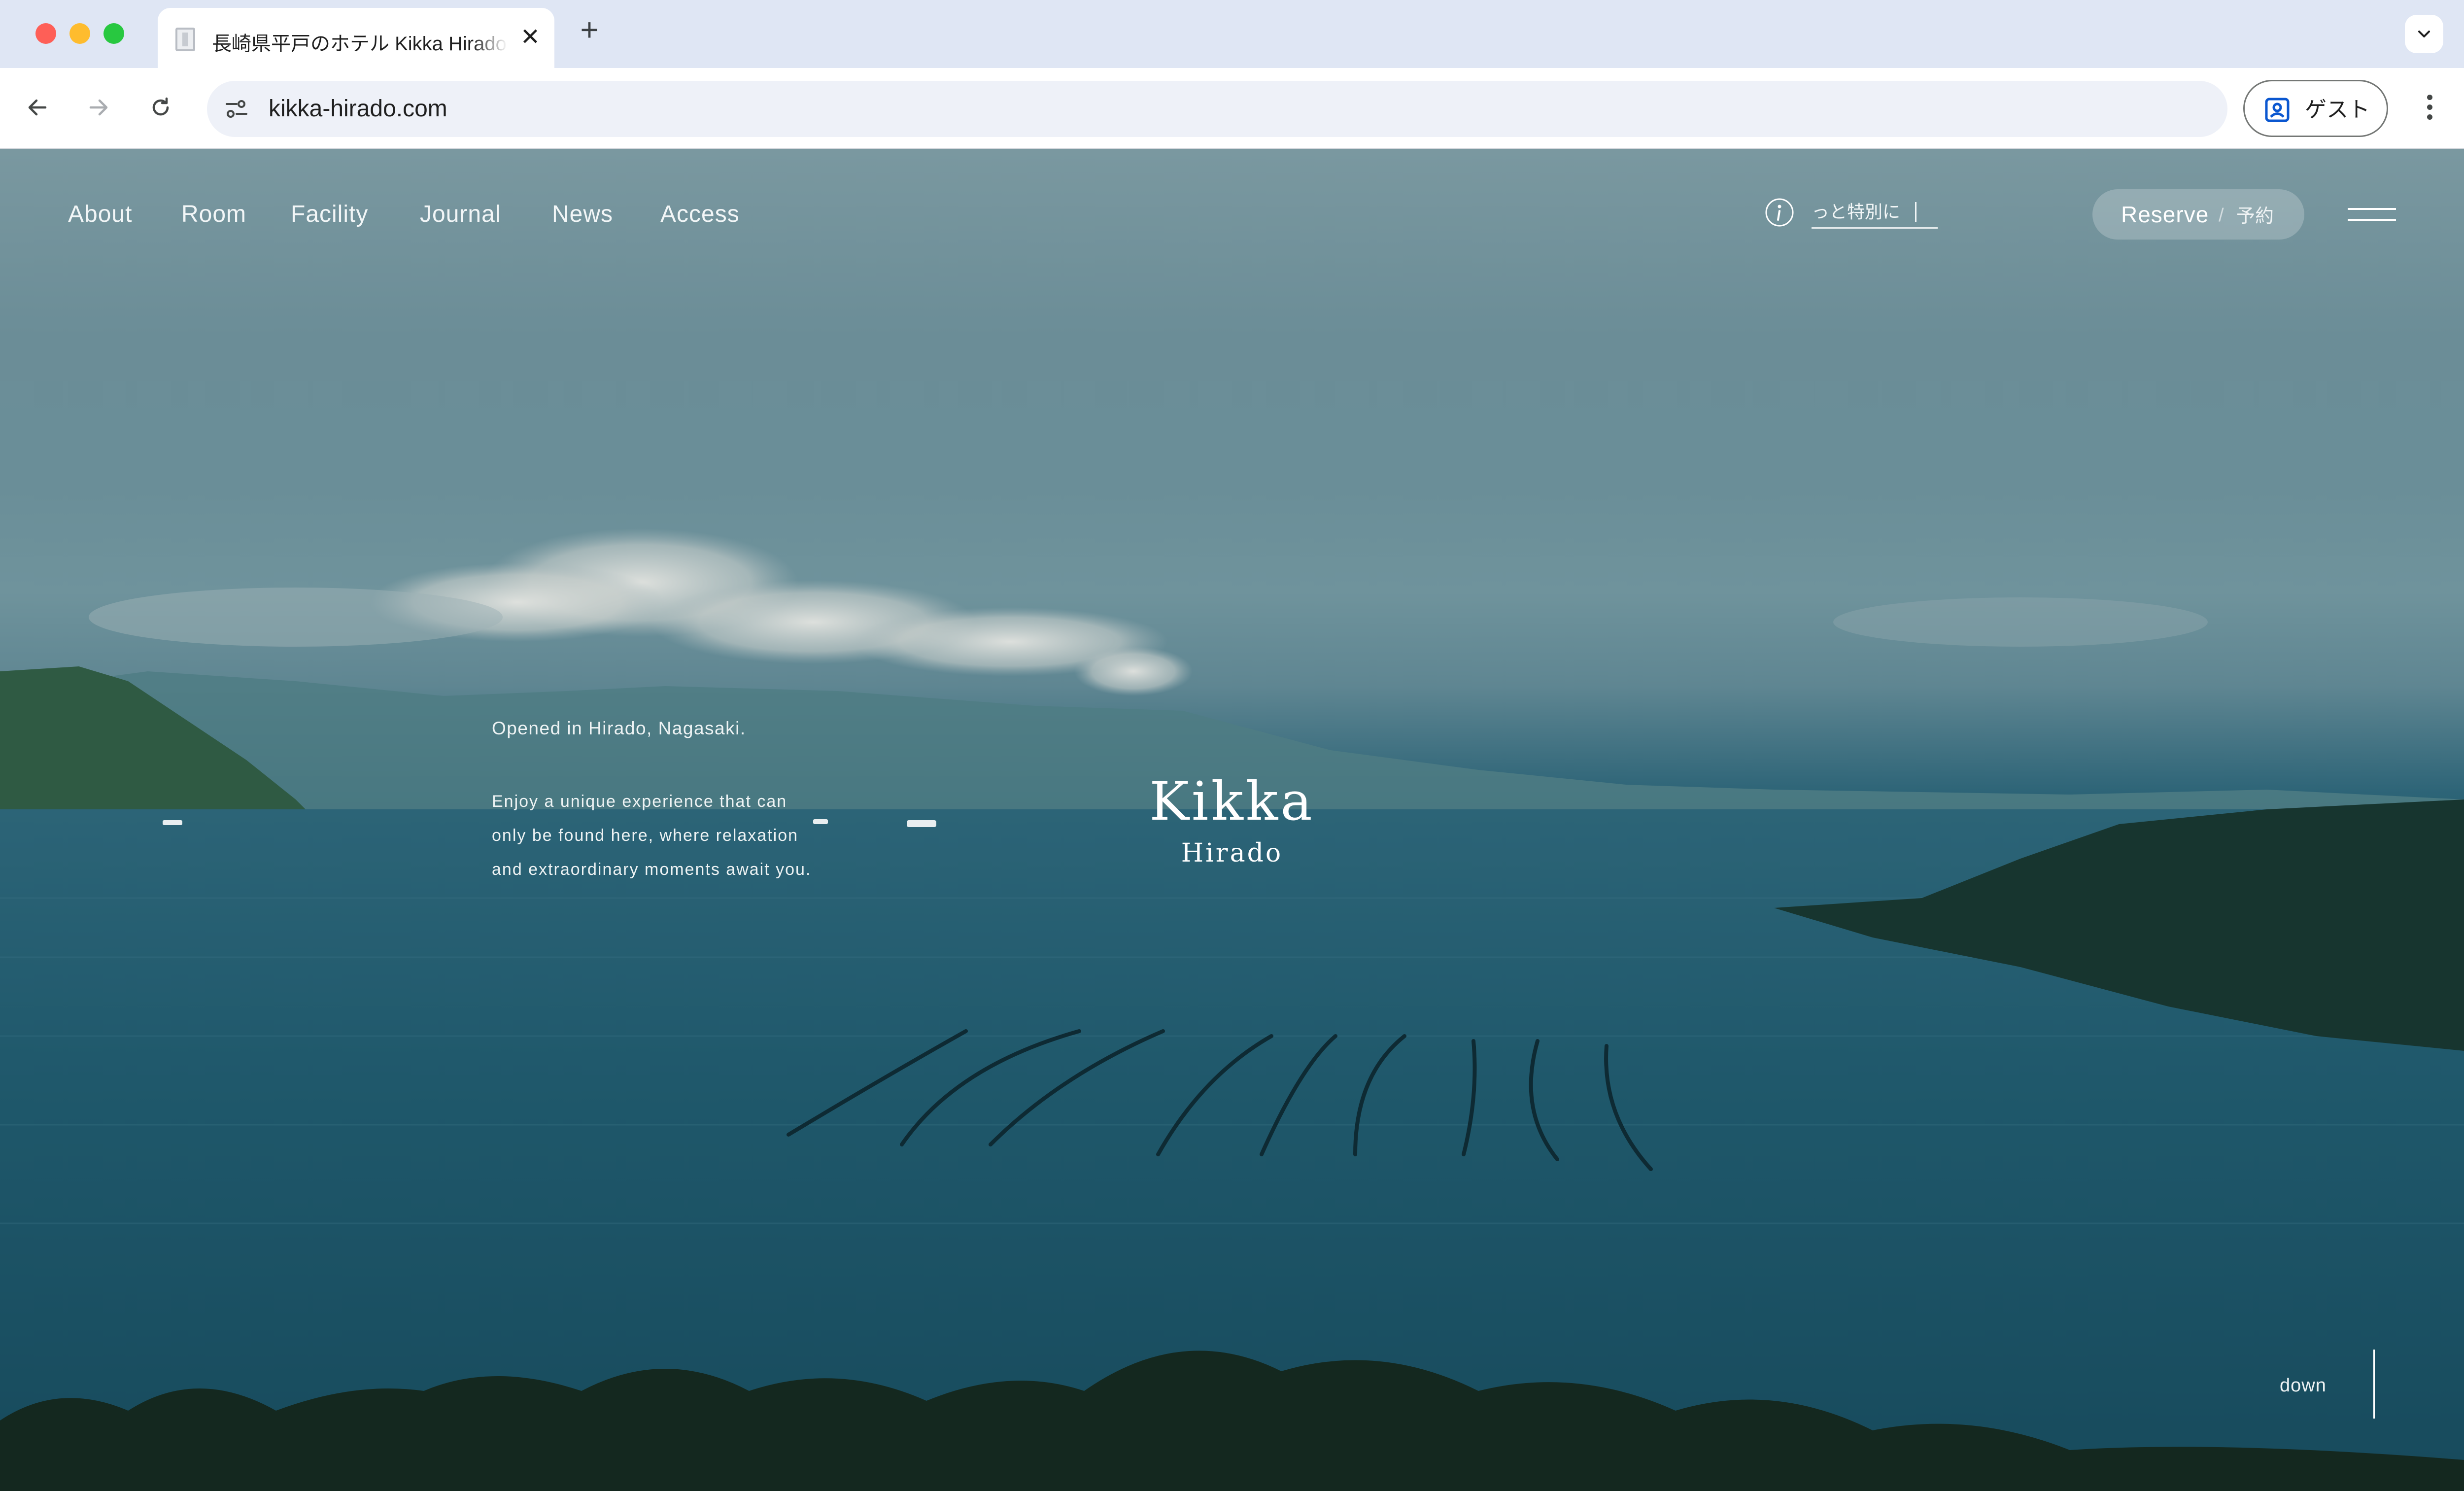 This screenshot has width=2464, height=1491. What do you see at coordinates (45, 33) in the screenshot?
I see `close-window-button` at bounding box center [45, 33].